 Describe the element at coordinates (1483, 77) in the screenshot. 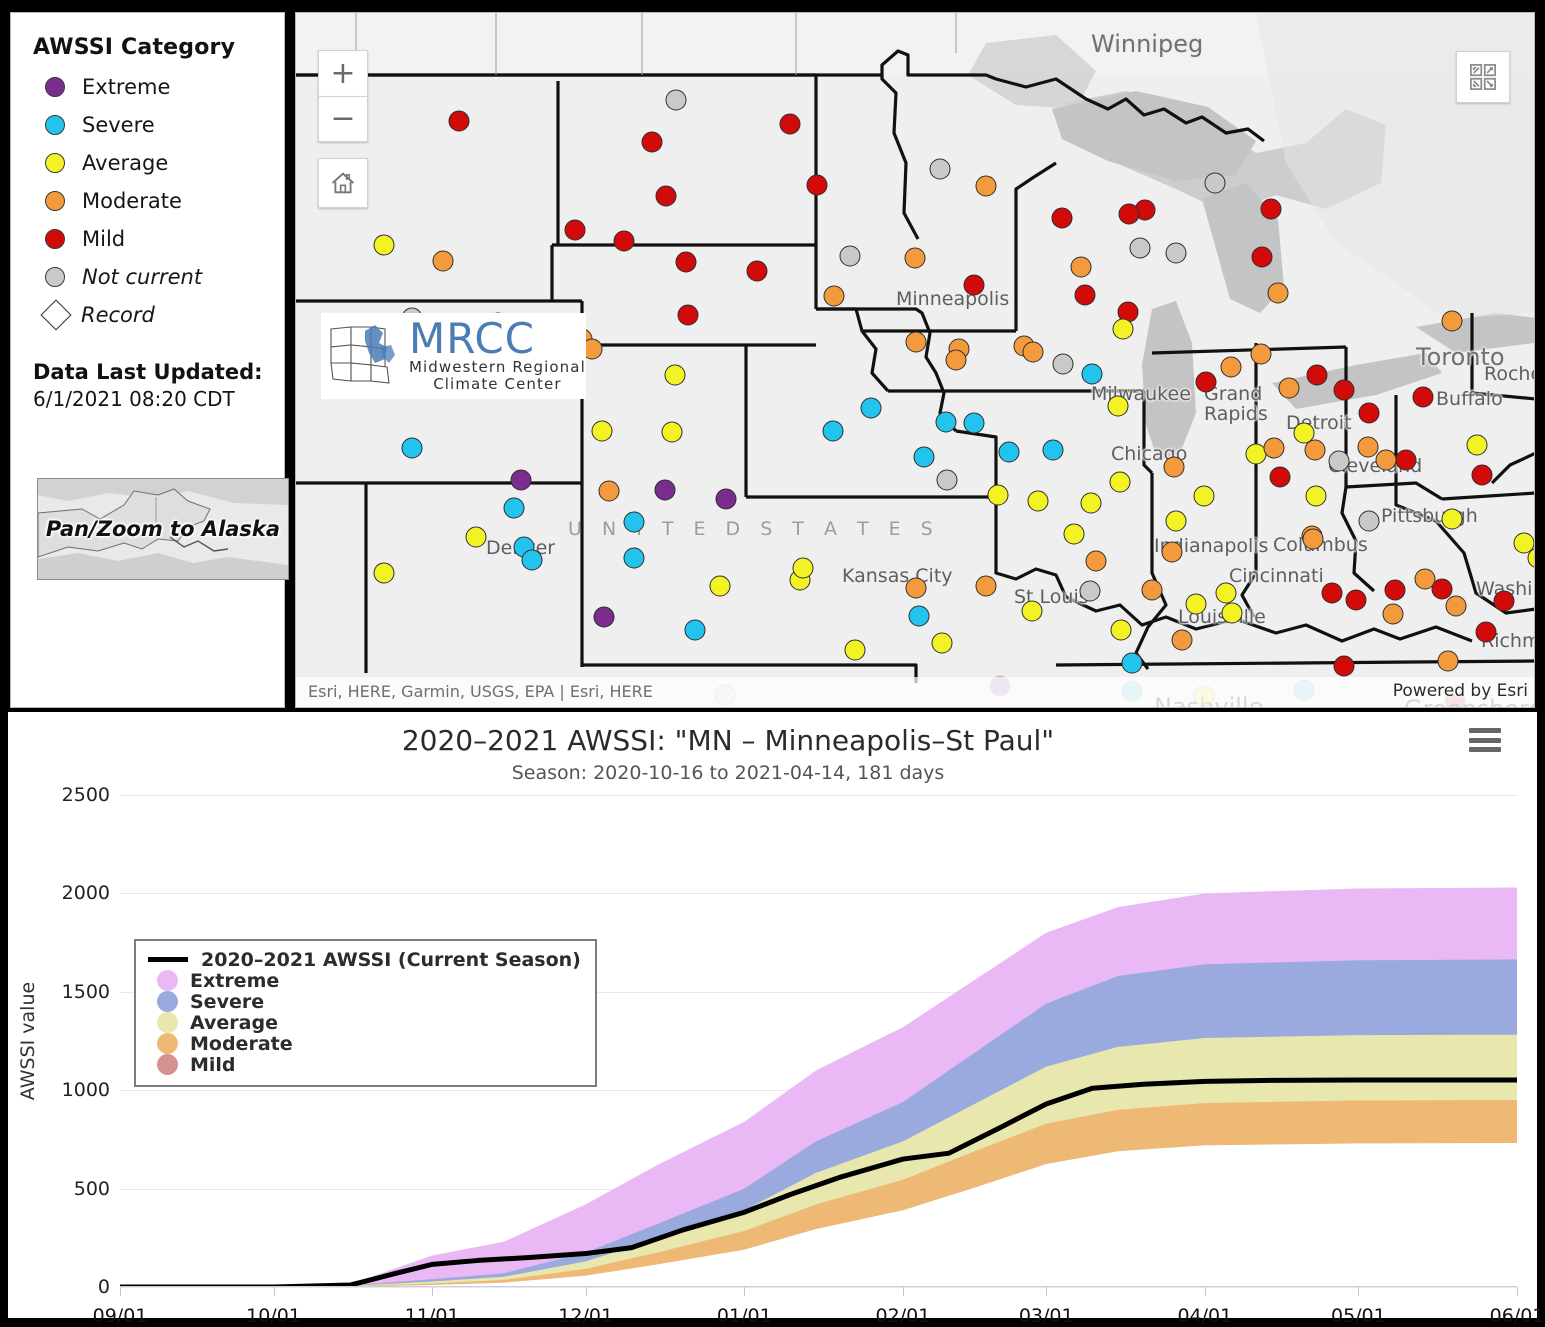

I see `expand-map-button` at that location.